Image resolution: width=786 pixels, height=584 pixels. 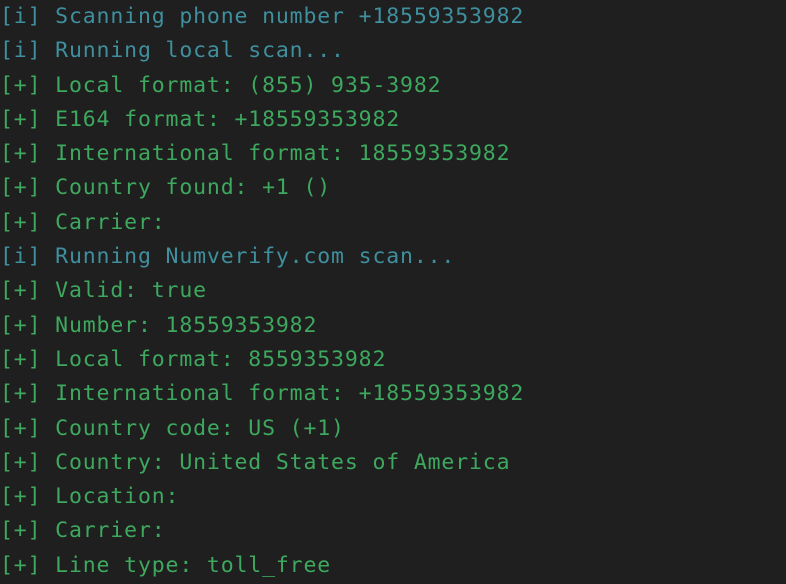 What do you see at coordinates (262, 16) in the screenshot?
I see `console-line: [i] Scanning phone number +18559353982` at bounding box center [262, 16].